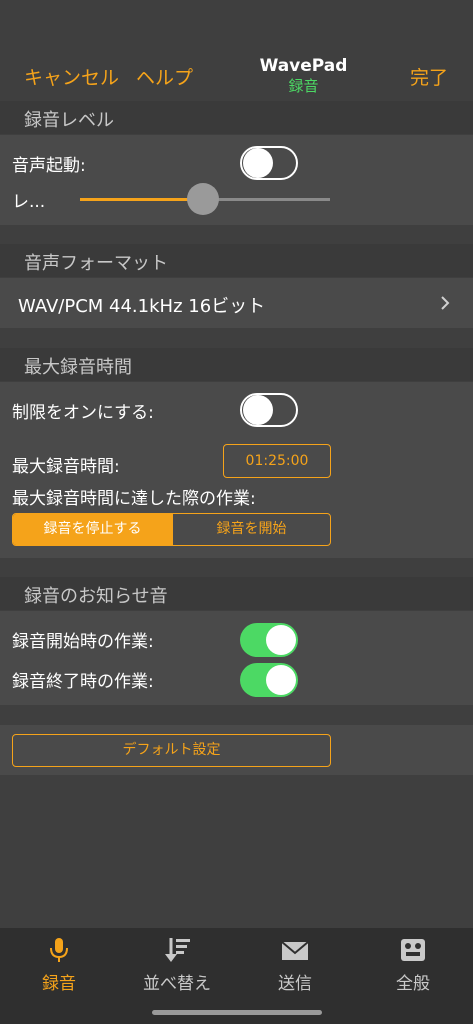 Image resolution: width=473 pixels, height=1024 pixels. I want to click on start-sound-toggle, so click(269, 640).